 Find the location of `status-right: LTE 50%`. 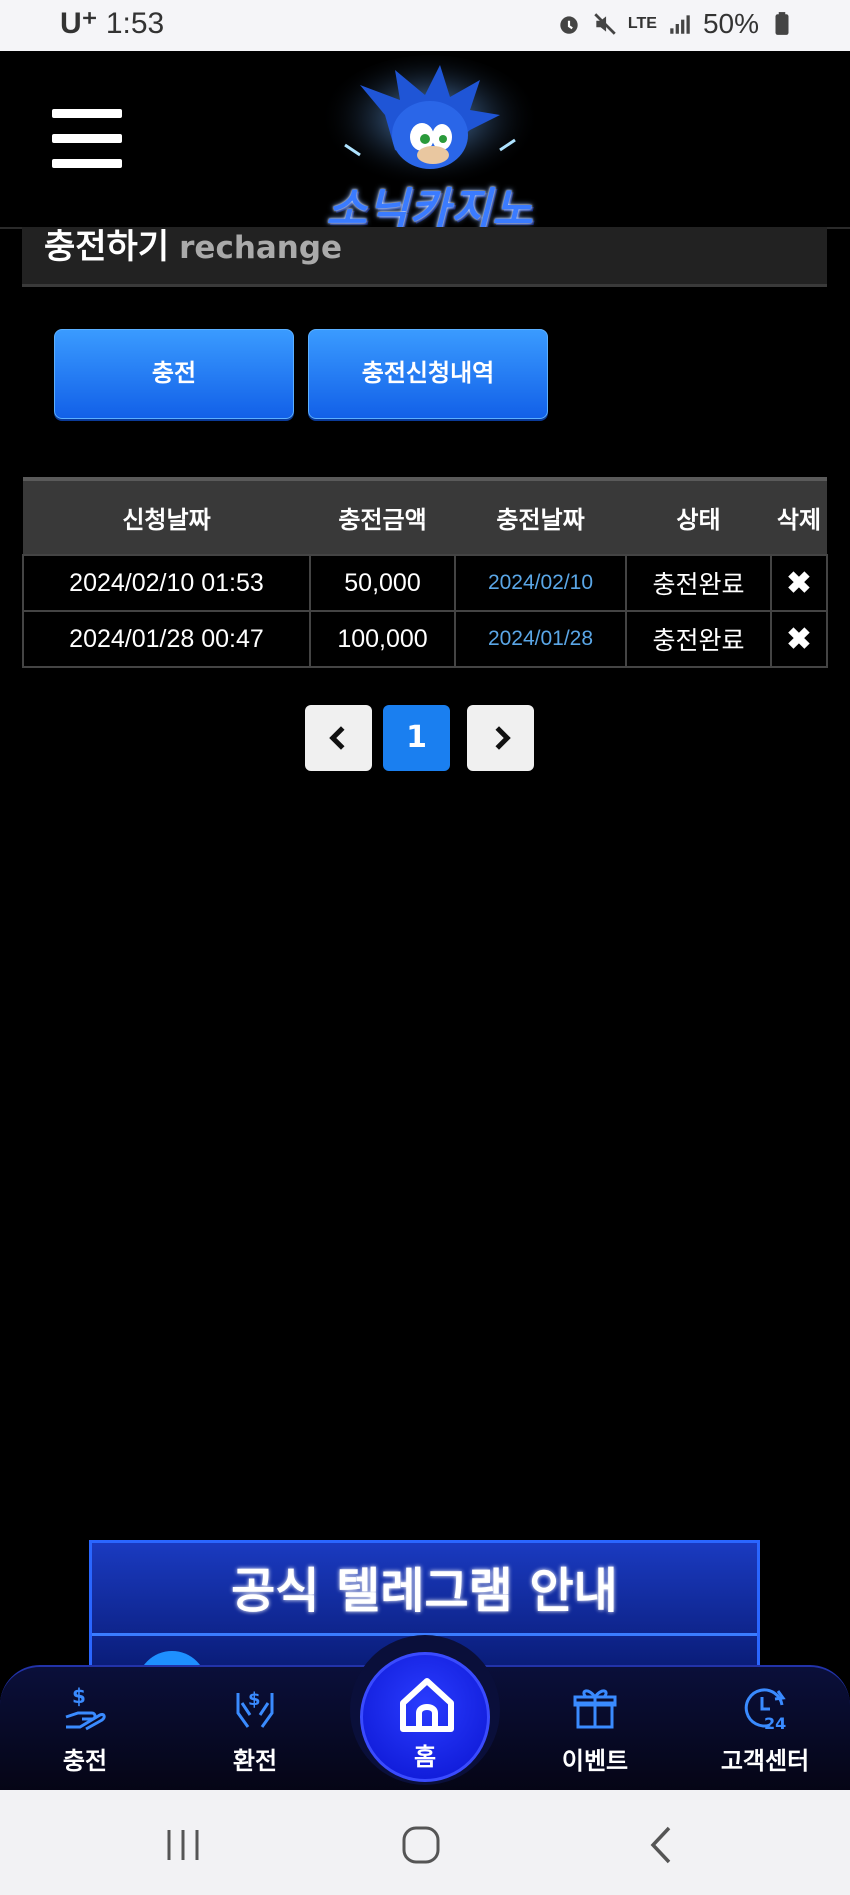

status-right: LTE 50% is located at coordinates (675, 24).